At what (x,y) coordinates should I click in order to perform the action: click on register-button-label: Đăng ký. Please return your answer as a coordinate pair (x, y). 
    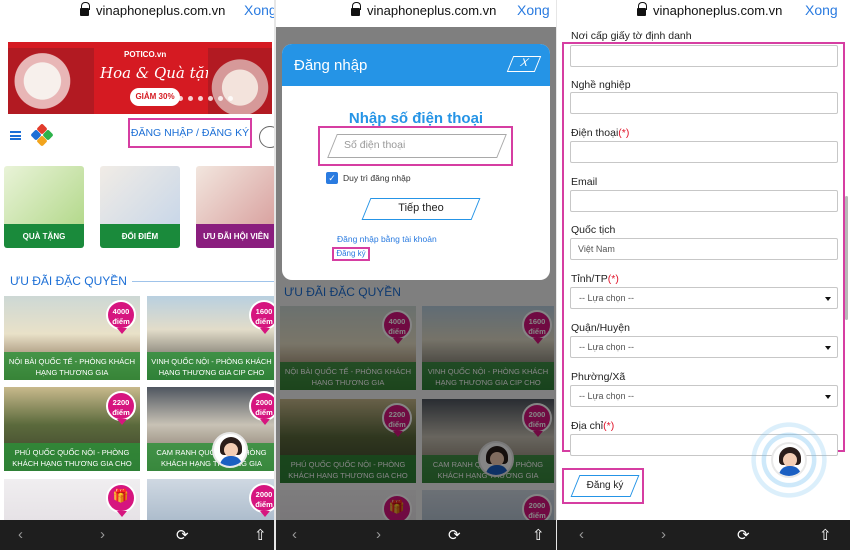
    Looking at the image, I should click on (605, 485).